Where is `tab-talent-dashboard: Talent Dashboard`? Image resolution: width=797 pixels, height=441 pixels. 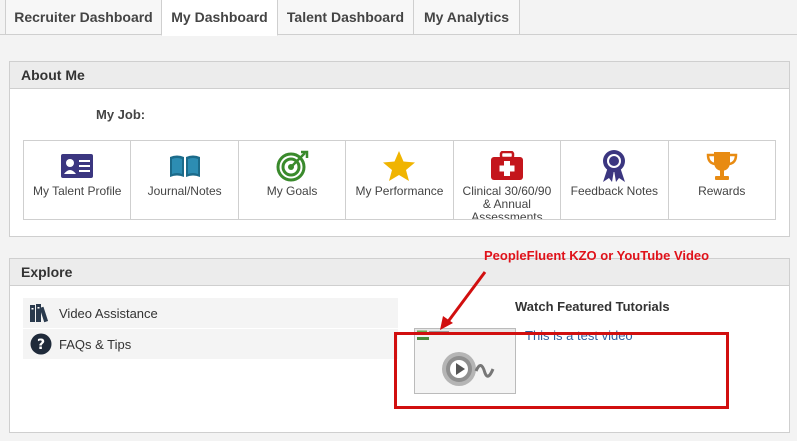
tab-talent-dashboard: Talent Dashboard is located at coordinates (345, 17).